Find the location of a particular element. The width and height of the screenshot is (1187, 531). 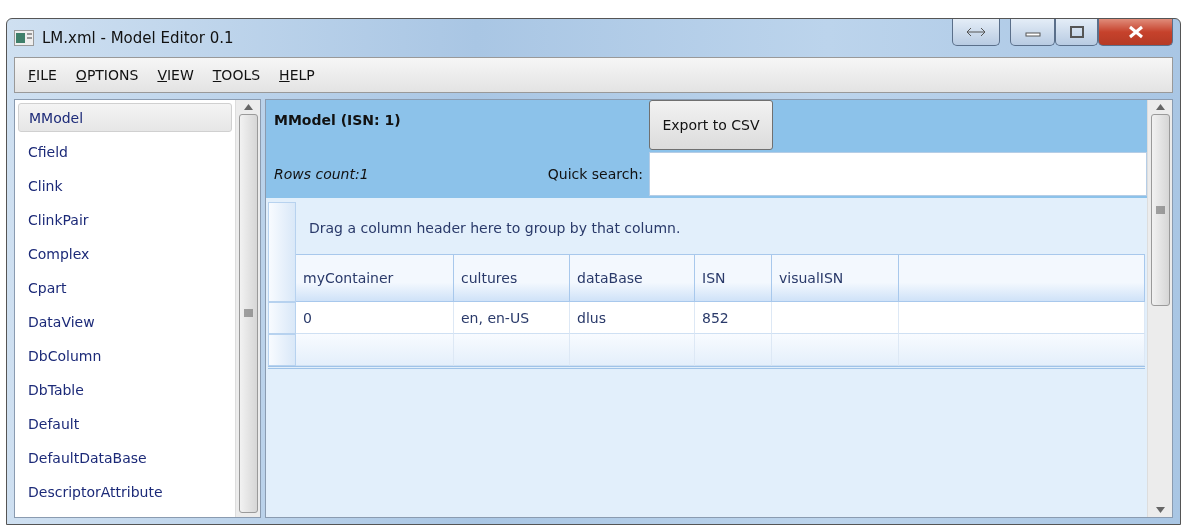

panel-title: MModel (ISN: 1) is located at coordinates (338, 120).